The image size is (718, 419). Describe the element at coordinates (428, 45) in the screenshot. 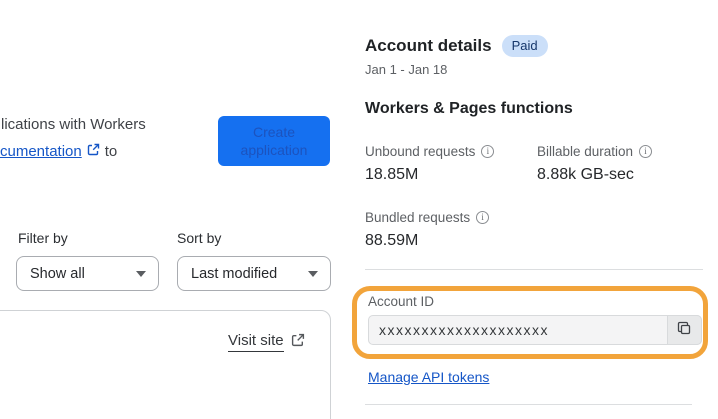

I see `account-details-title: Account details` at that location.